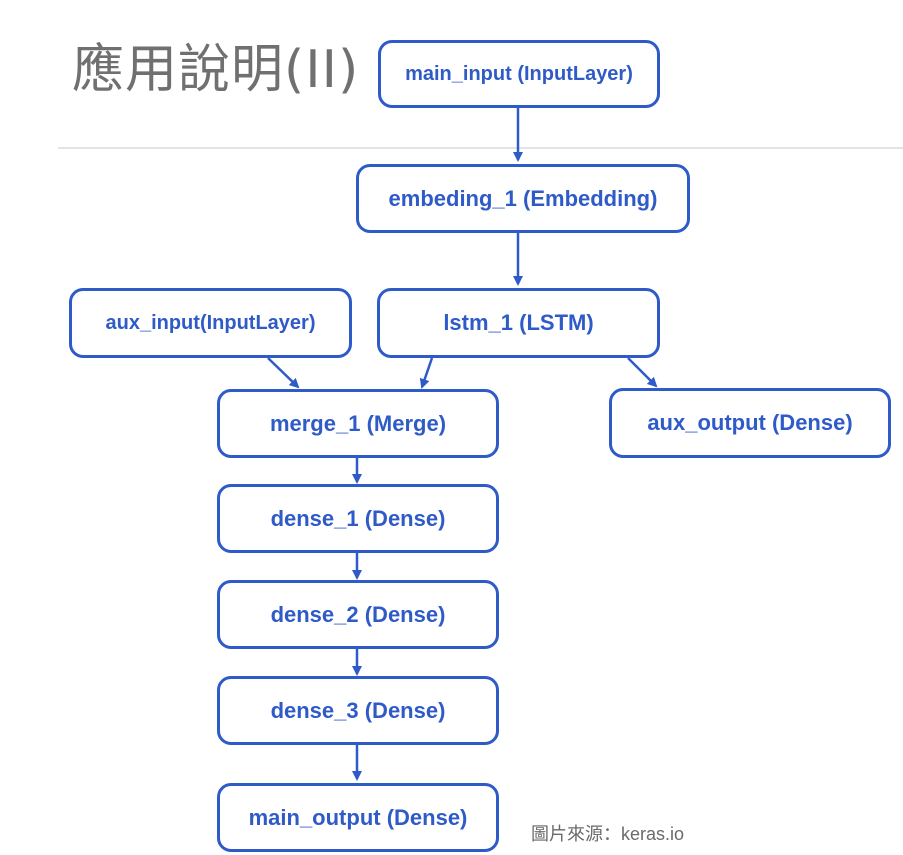 Image resolution: width=903 pixels, height=855 pixels. I want to click on node-merge-1: merge_1 (Merge), so click(358, 423).